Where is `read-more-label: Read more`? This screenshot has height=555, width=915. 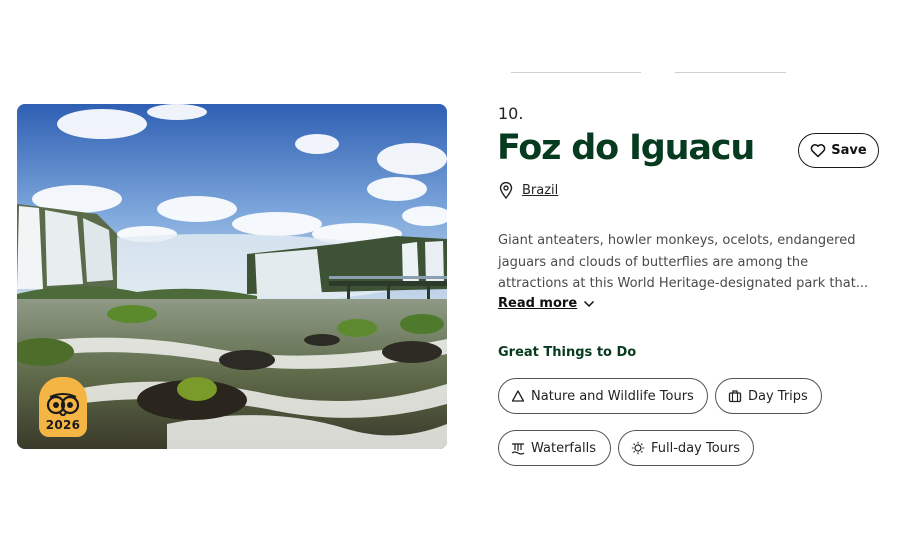 read-more-label: Read more is located at coordinates (538, 303).